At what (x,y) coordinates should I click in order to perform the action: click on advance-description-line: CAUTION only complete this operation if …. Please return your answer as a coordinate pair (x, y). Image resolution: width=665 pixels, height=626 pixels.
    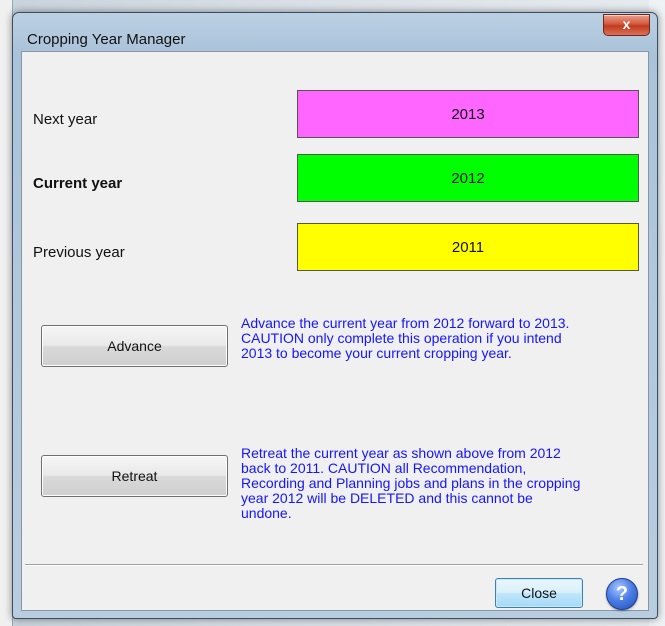
    Looking at the image, I should click on (401, 338).